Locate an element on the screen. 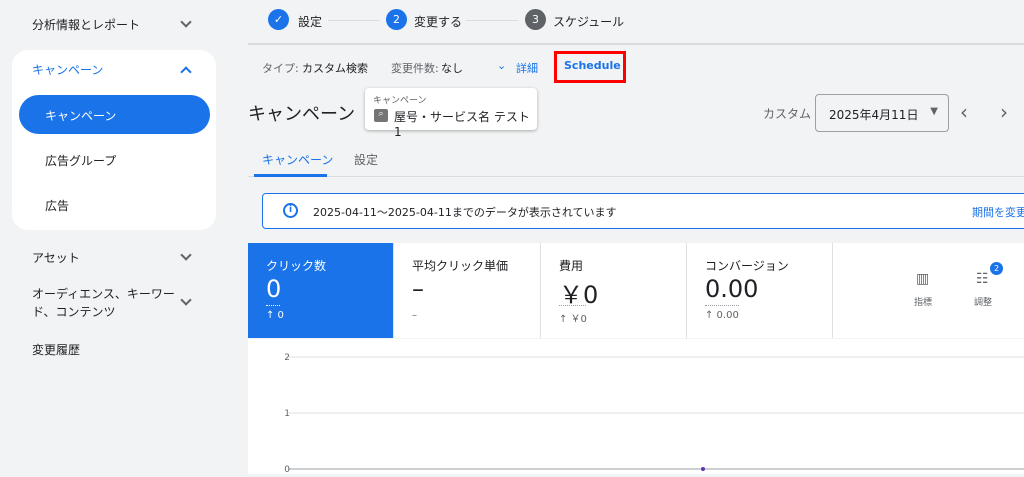 This screenshot has height=477, width=1024. sidebar-item-assets: アセット is located at coordinates (56, 257).